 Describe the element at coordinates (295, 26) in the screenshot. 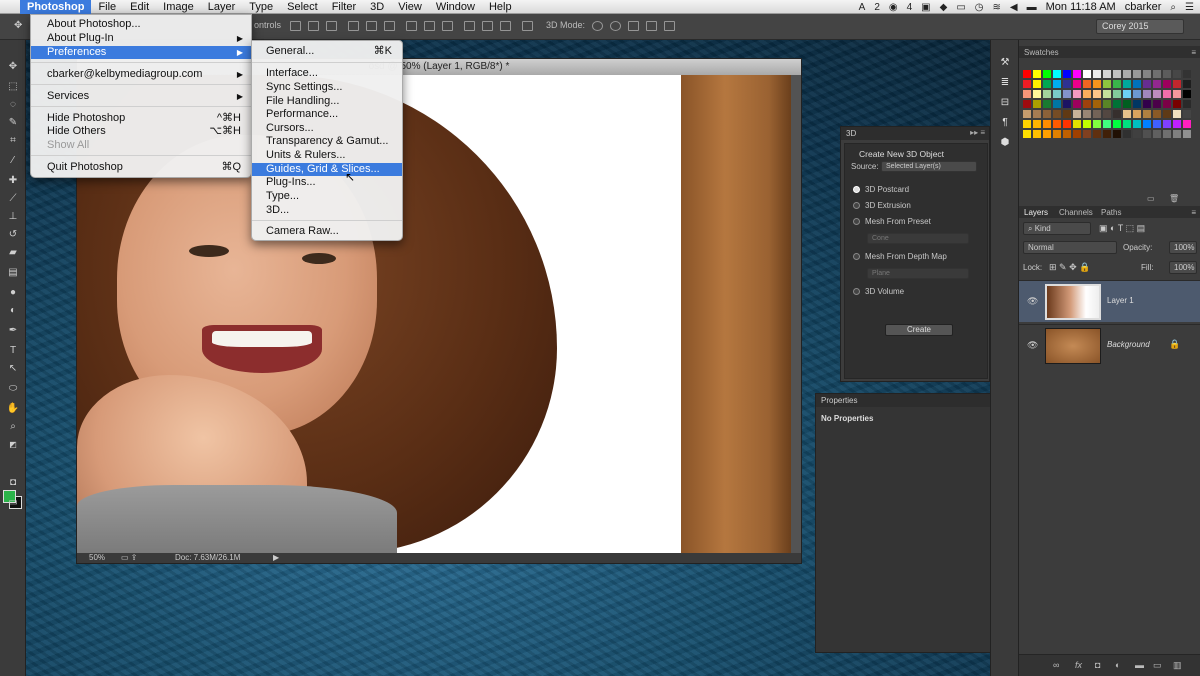

I see `align-top-icon` at that location.